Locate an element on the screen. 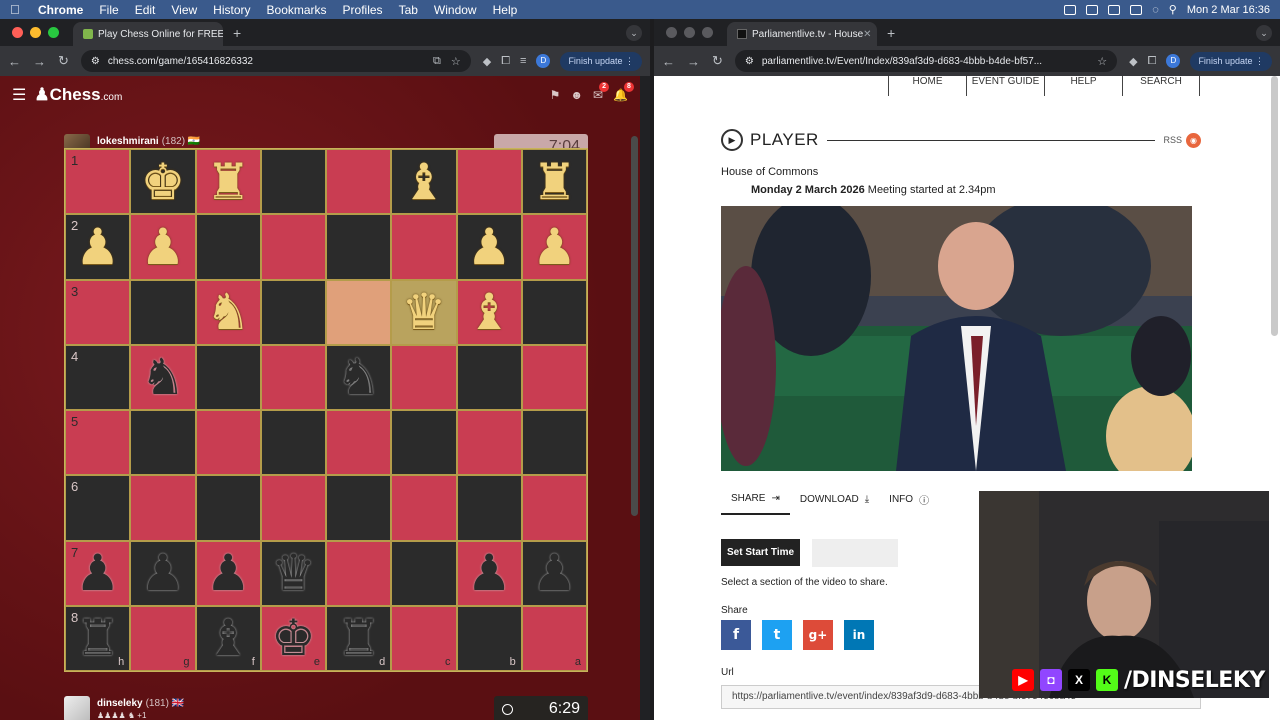 The width and height of the screenshot is (1280, 720). board-square-h8: 8 h ♜ is located at coordinates (98, 638).